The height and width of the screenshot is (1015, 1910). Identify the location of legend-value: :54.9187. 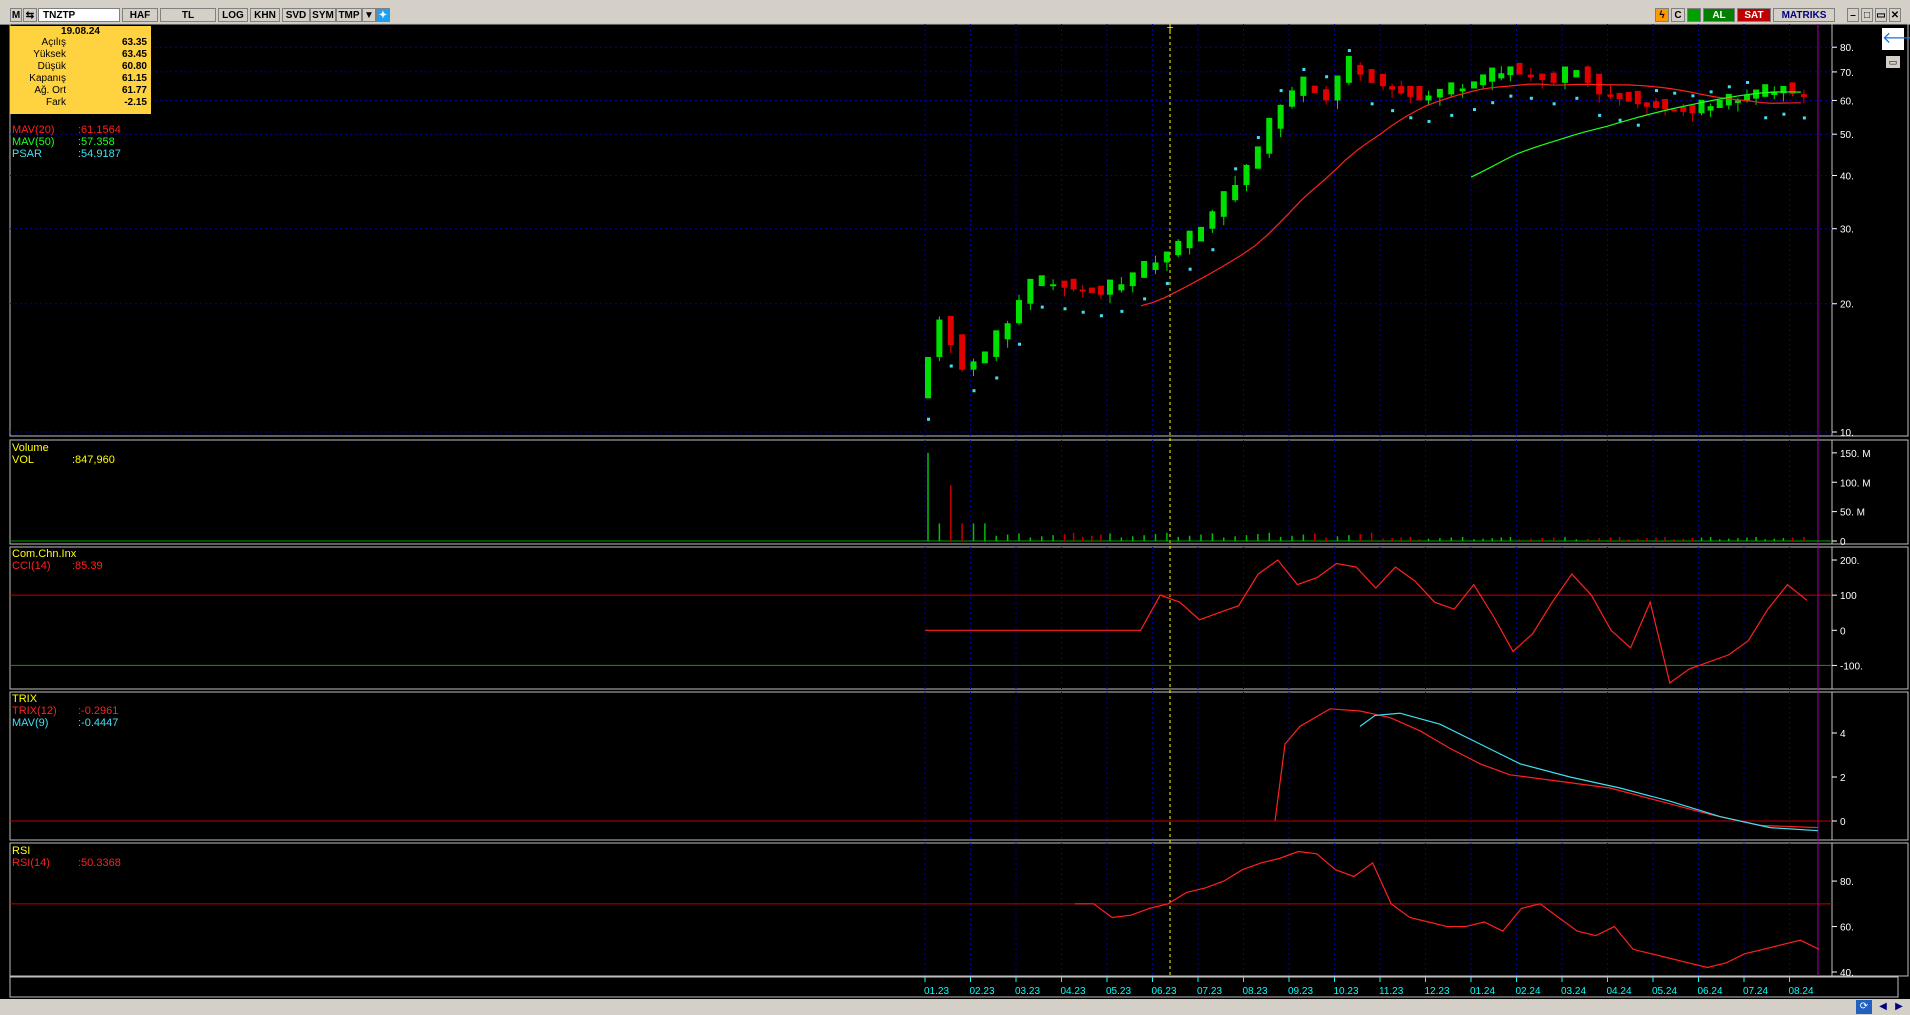
(99, 154).